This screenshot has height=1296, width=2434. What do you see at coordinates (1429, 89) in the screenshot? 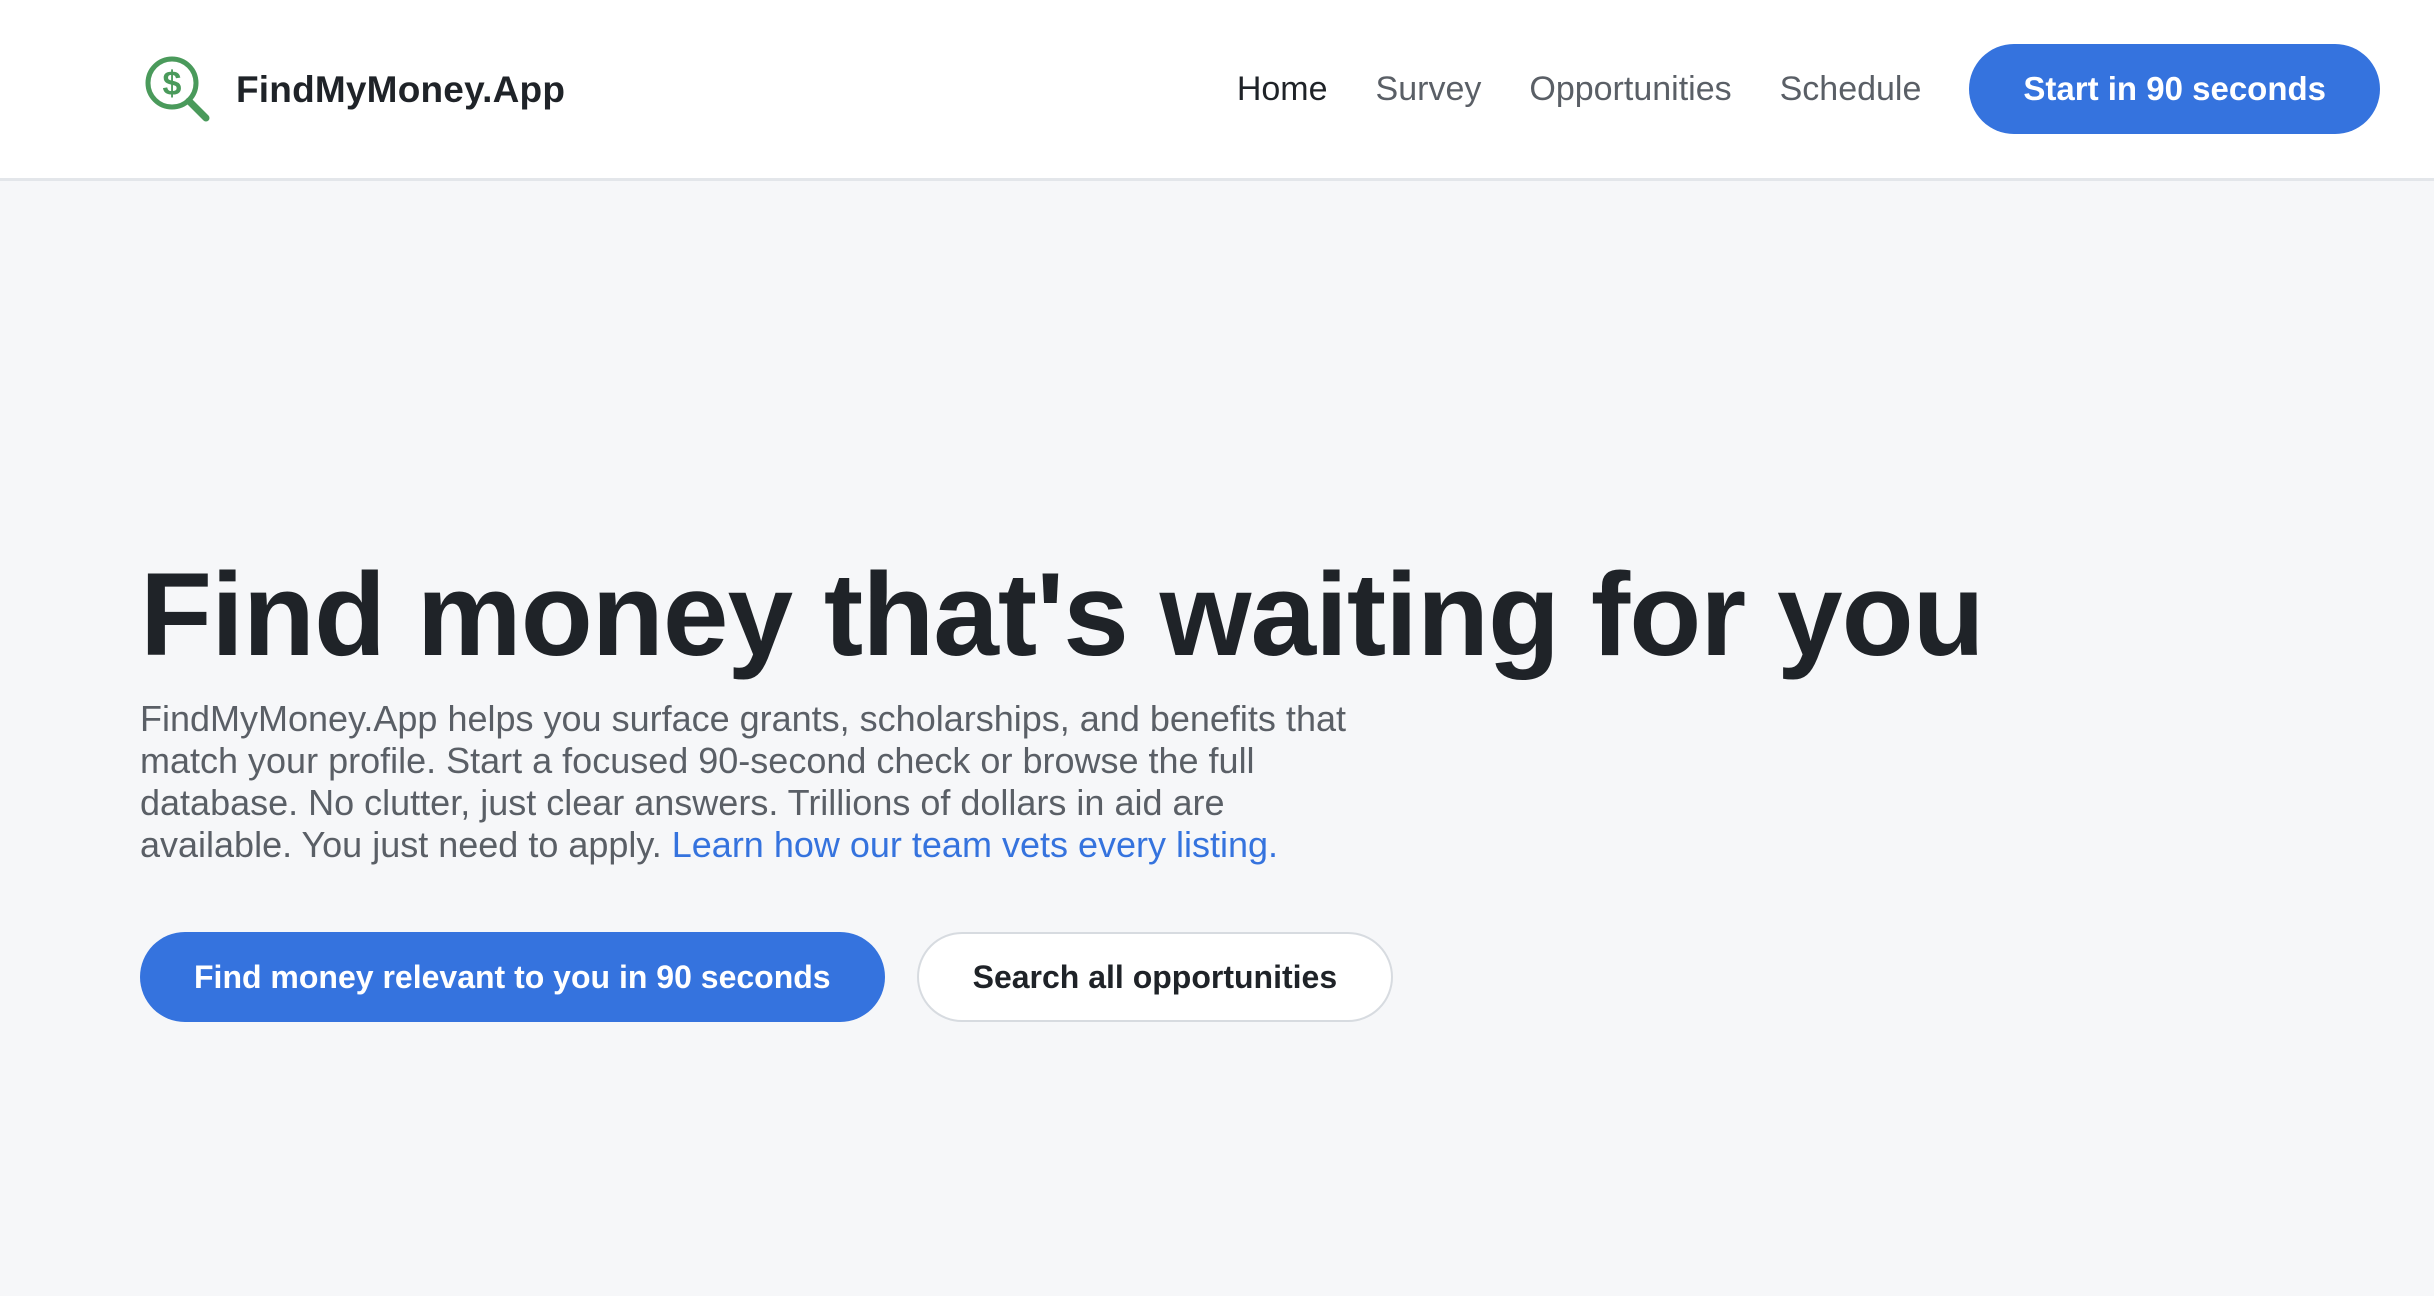
I see `nav-survey: Survey` at bounding box center [1429, 89].